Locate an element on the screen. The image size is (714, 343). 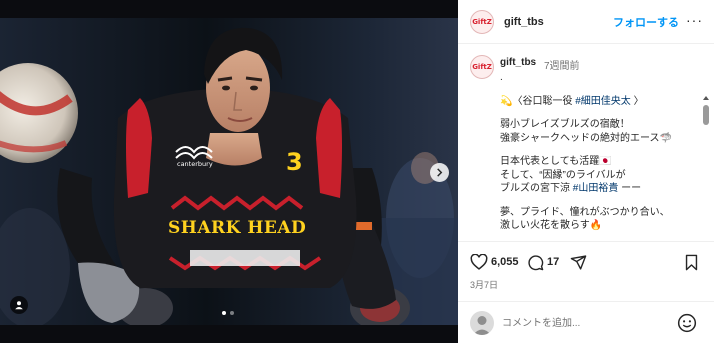
emoji-button is located at coordinates (687, 325).